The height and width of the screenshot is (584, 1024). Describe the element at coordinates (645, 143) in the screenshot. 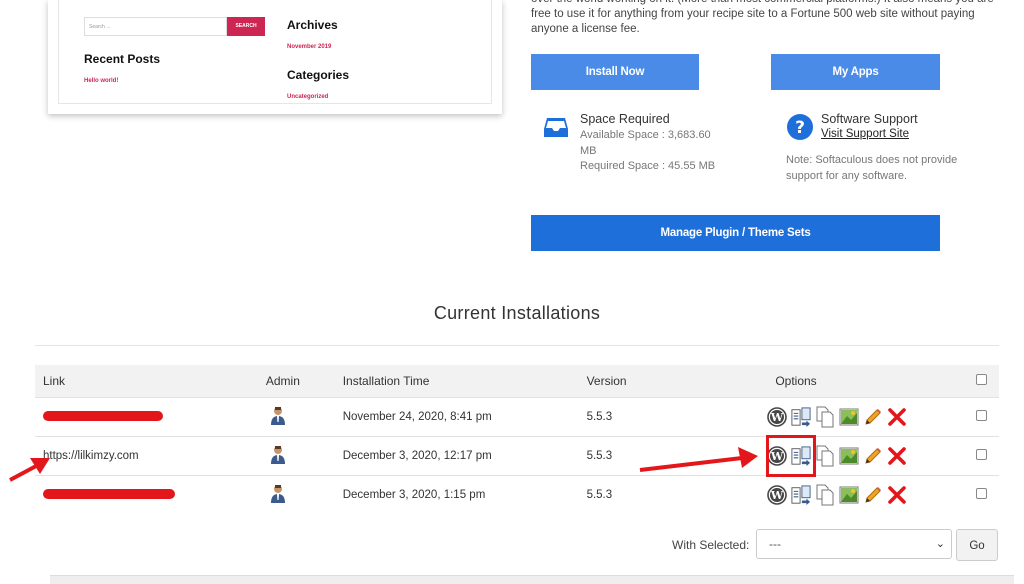

I see `available-space-text: Available Space : 3,683.60 MB` at that location.